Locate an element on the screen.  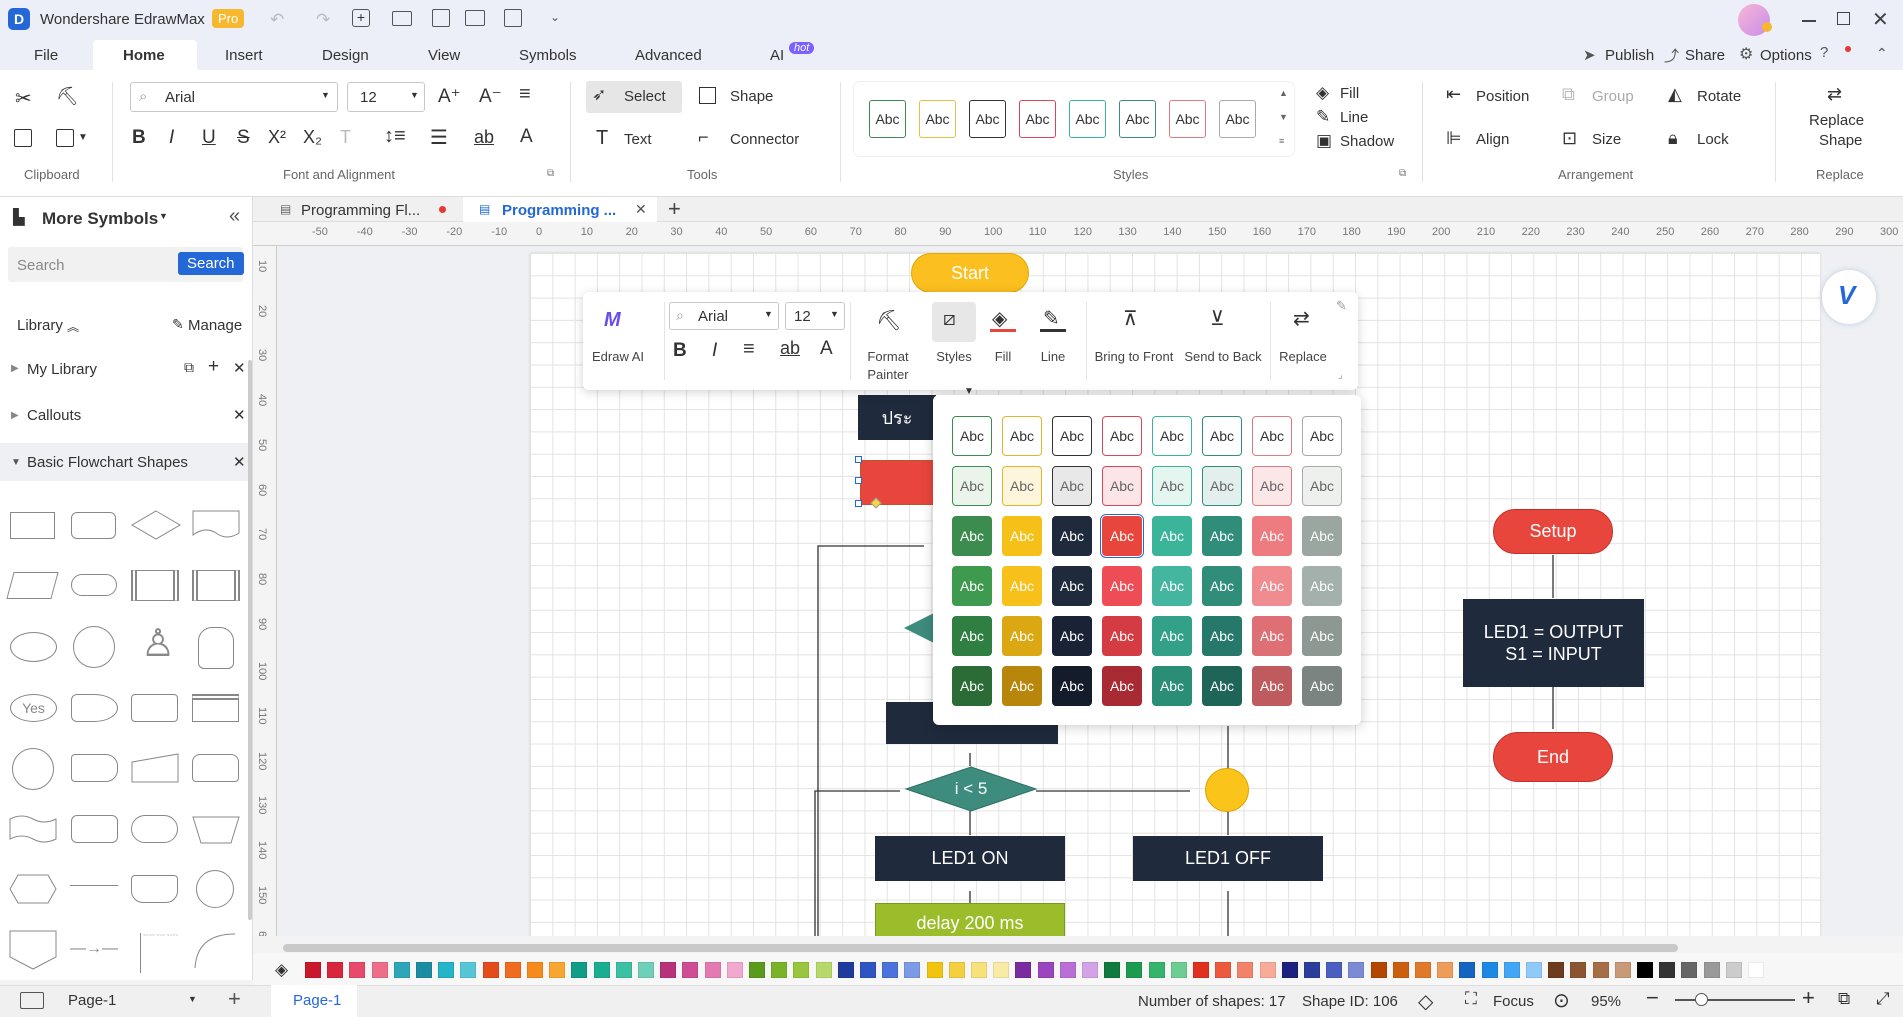
horizontal-scrollbar is located at coordinates (980, 948).